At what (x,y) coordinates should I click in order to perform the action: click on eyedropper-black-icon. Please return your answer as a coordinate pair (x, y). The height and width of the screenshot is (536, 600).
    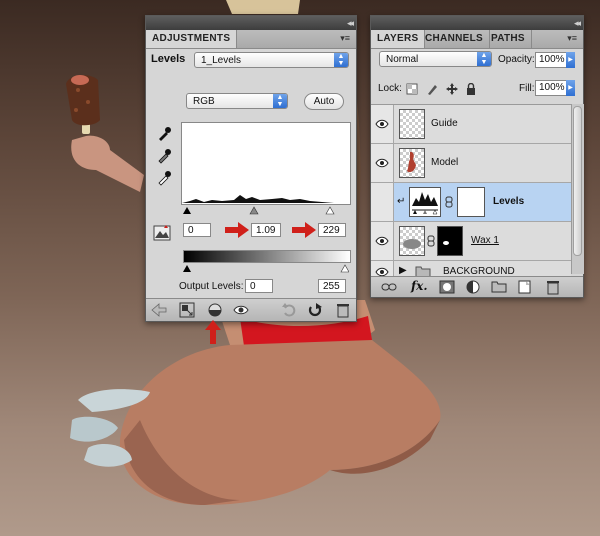
    Looking at the image, I should click on (164, 134).